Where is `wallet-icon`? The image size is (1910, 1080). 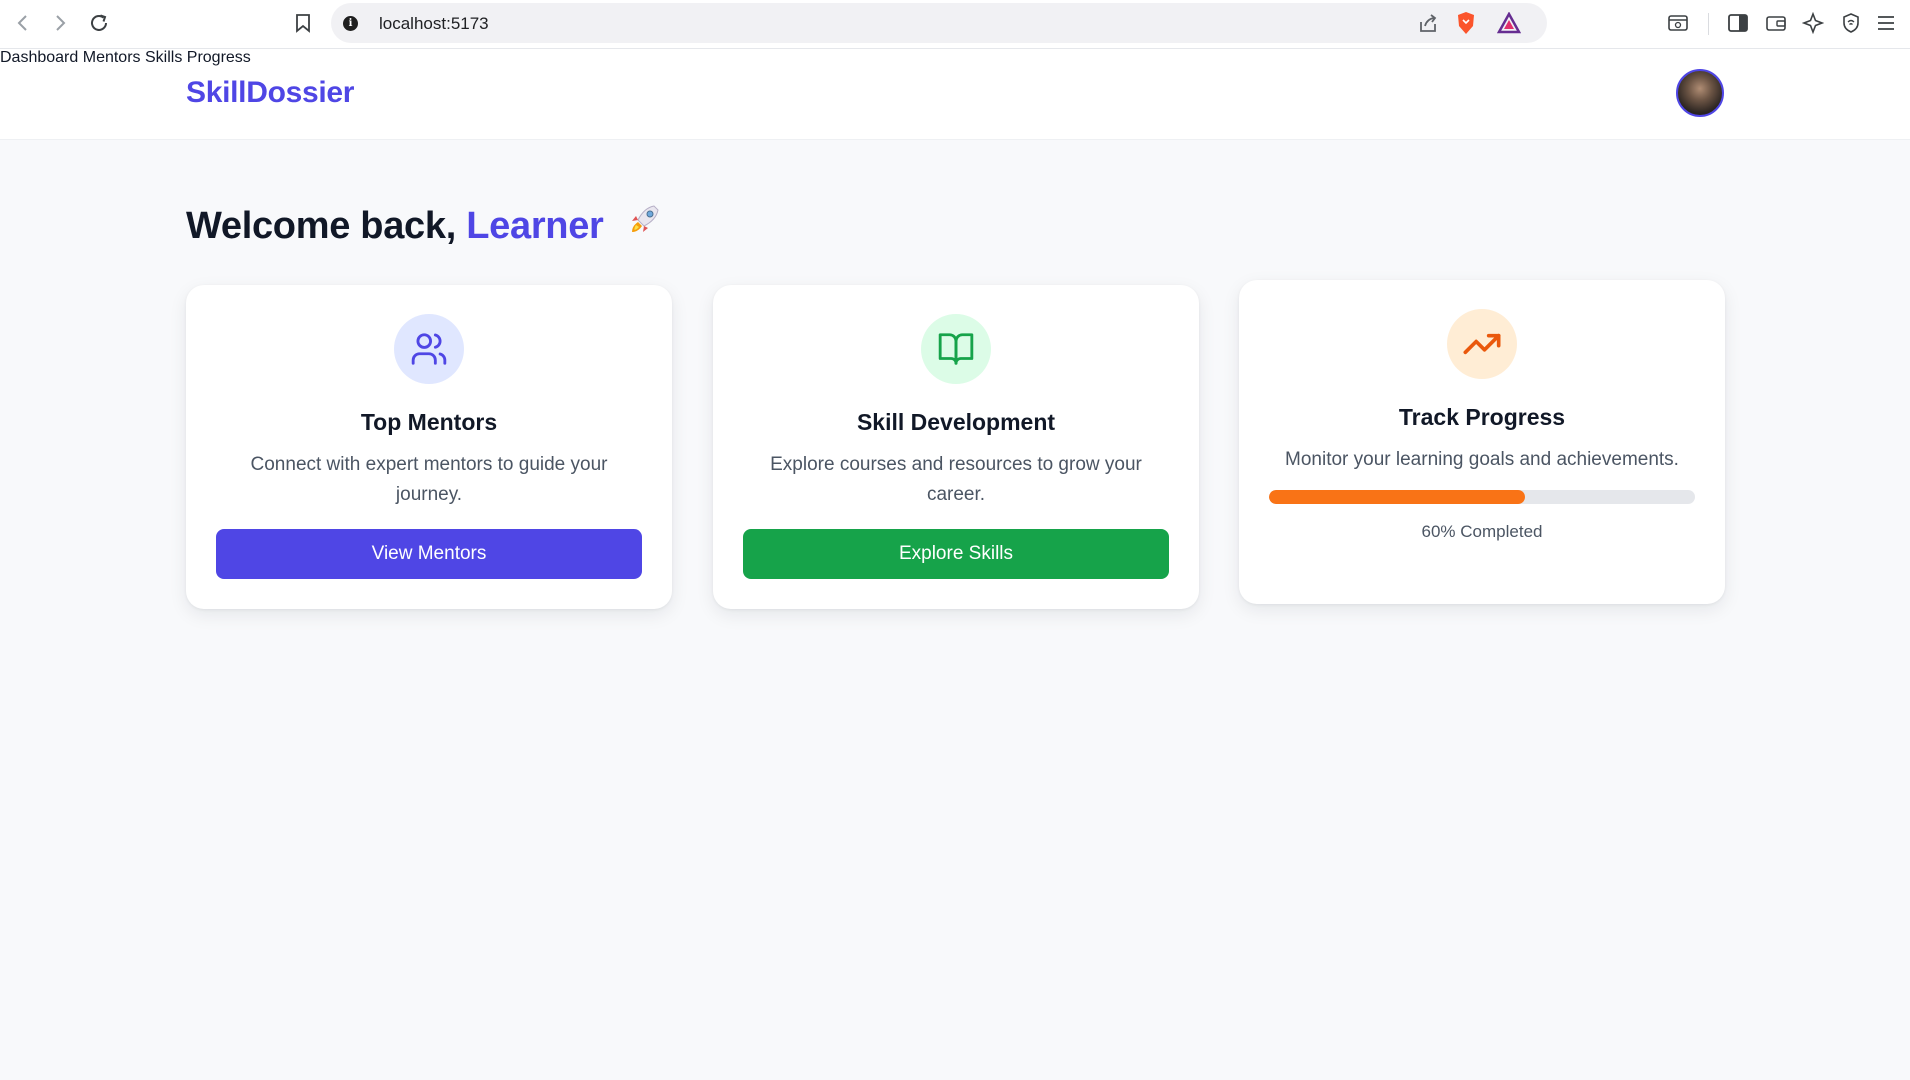 wallet-icon is located at coordinates (1776, 23).